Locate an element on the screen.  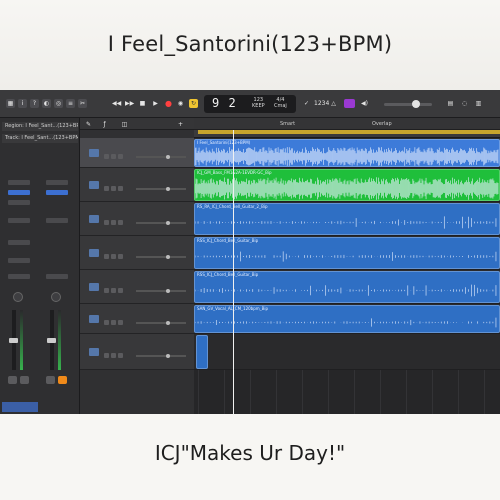
master-volume-knob is located at coordinates (416, 104).